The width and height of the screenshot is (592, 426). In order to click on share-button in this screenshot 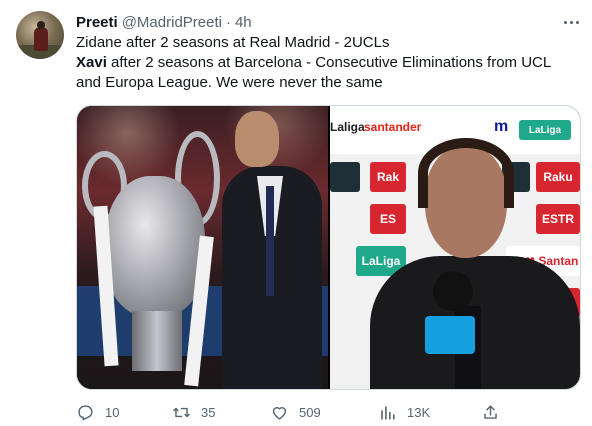, I will do `click(490, 412)`.